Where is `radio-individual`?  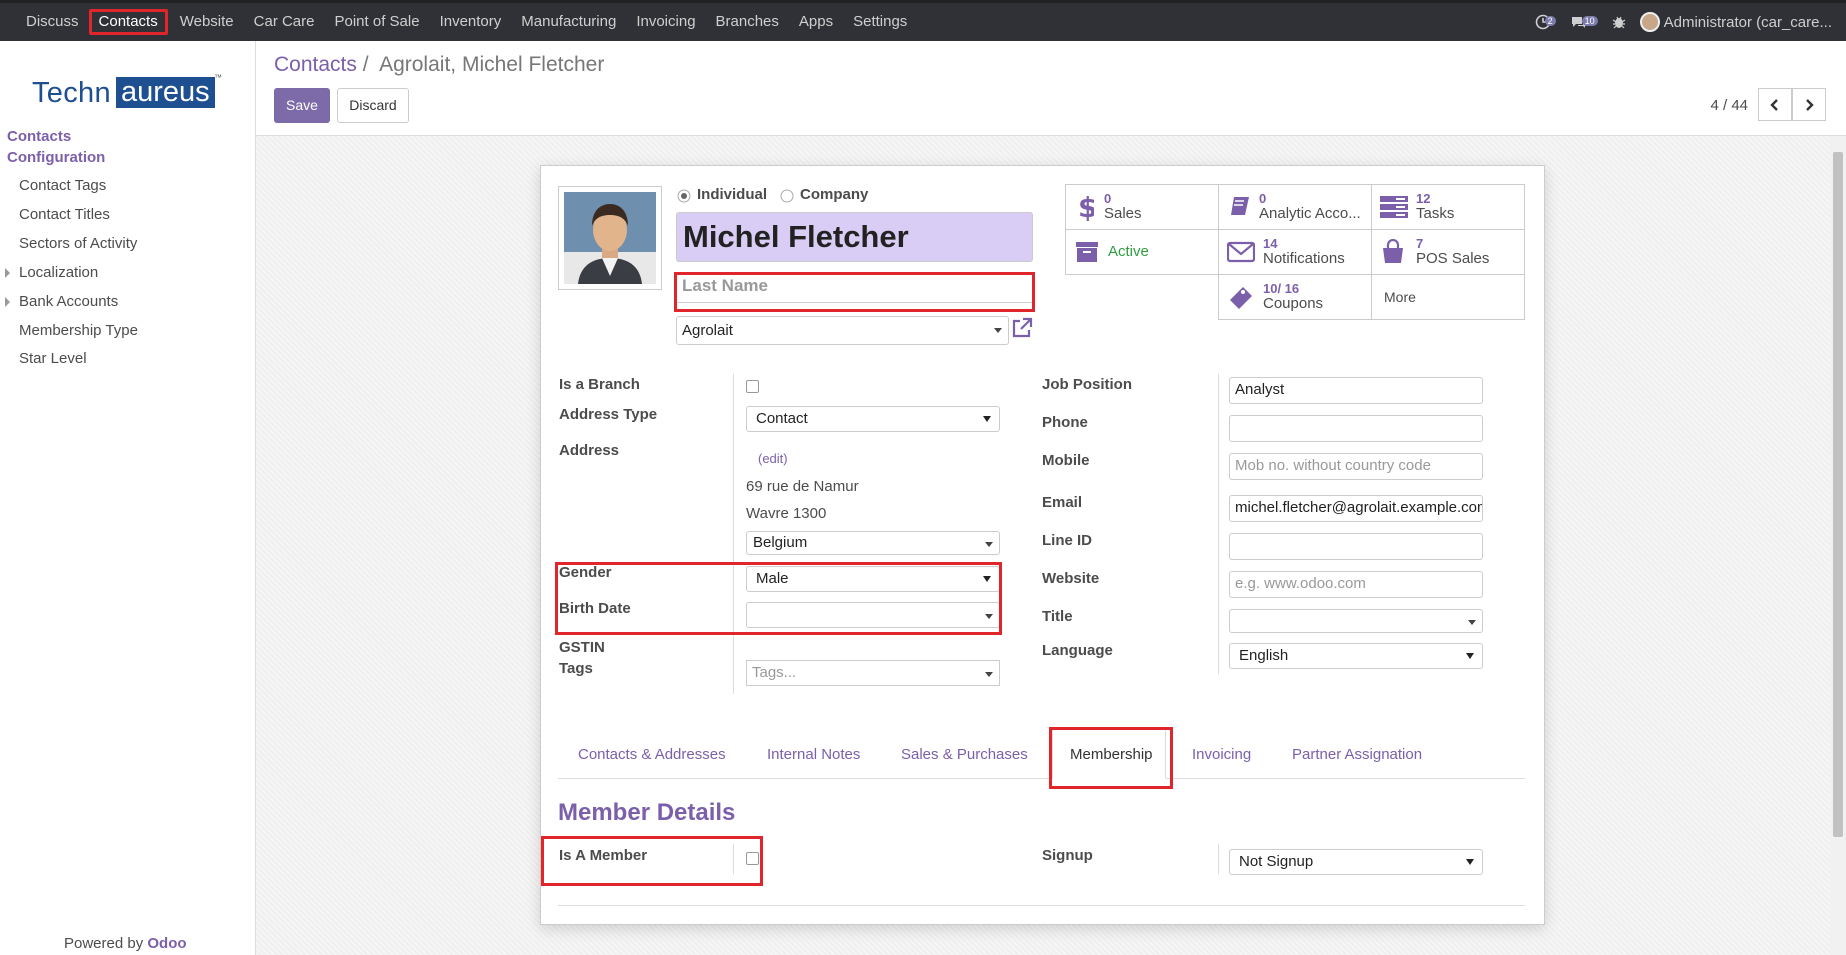 radio-individual is located at coordinates (684, 196).